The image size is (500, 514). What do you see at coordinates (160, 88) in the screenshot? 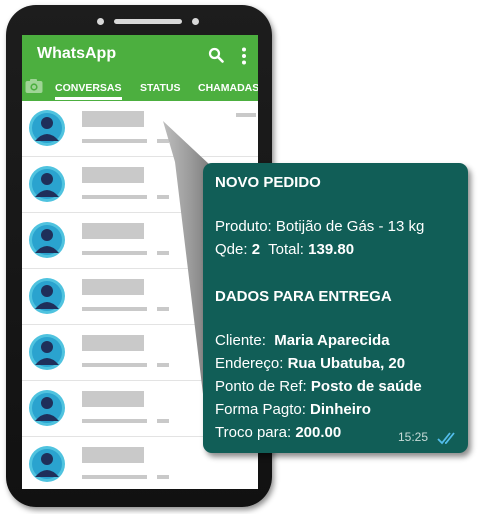
I see `tab-status: STATUS` at bounding box center [160, 88].